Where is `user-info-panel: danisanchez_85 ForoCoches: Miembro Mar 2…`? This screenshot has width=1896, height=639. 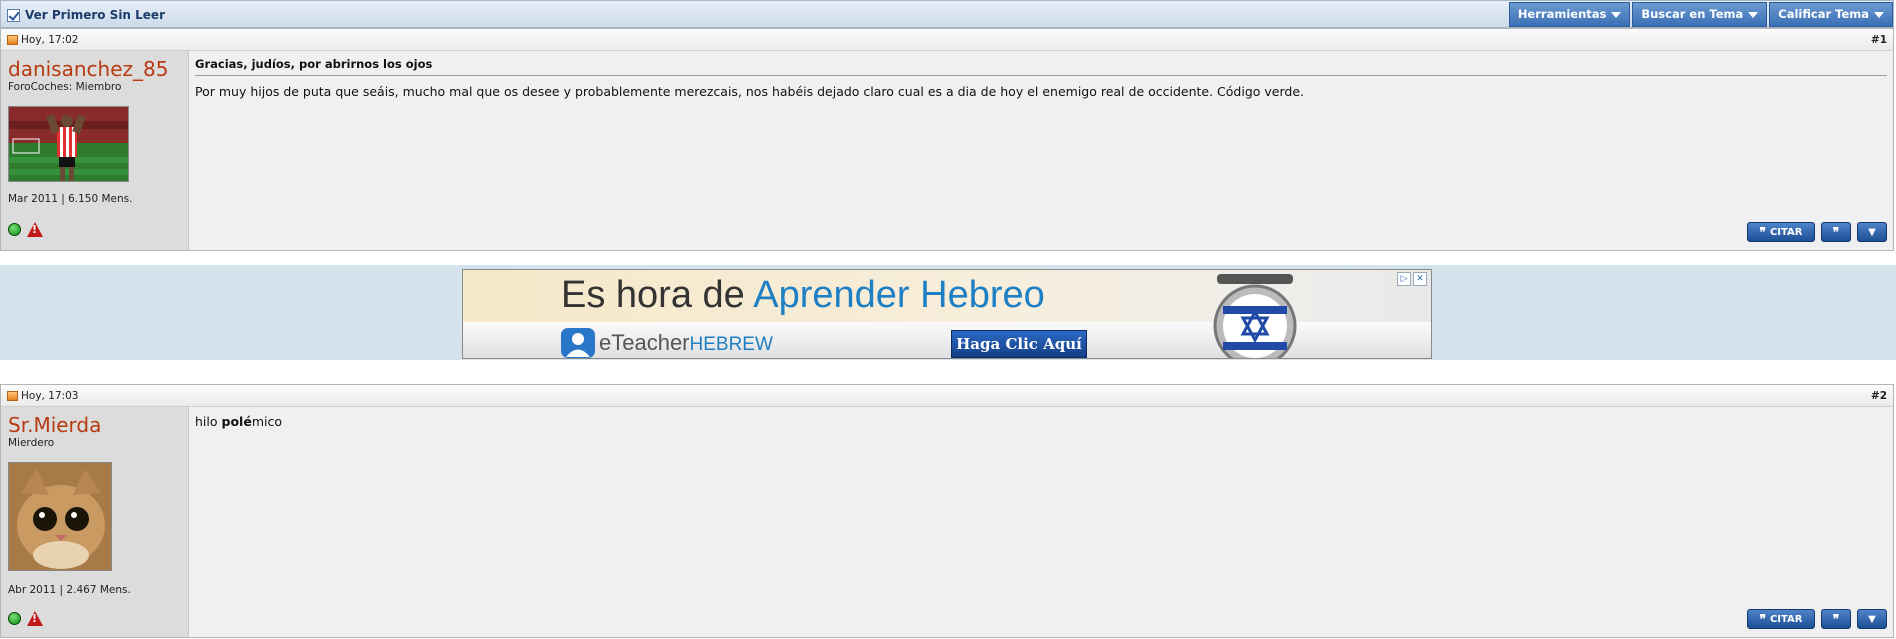 user-info-panel: danisanchez_85 ForoCoches: Miembro Mar 2… is located at coordinates (95, 150).